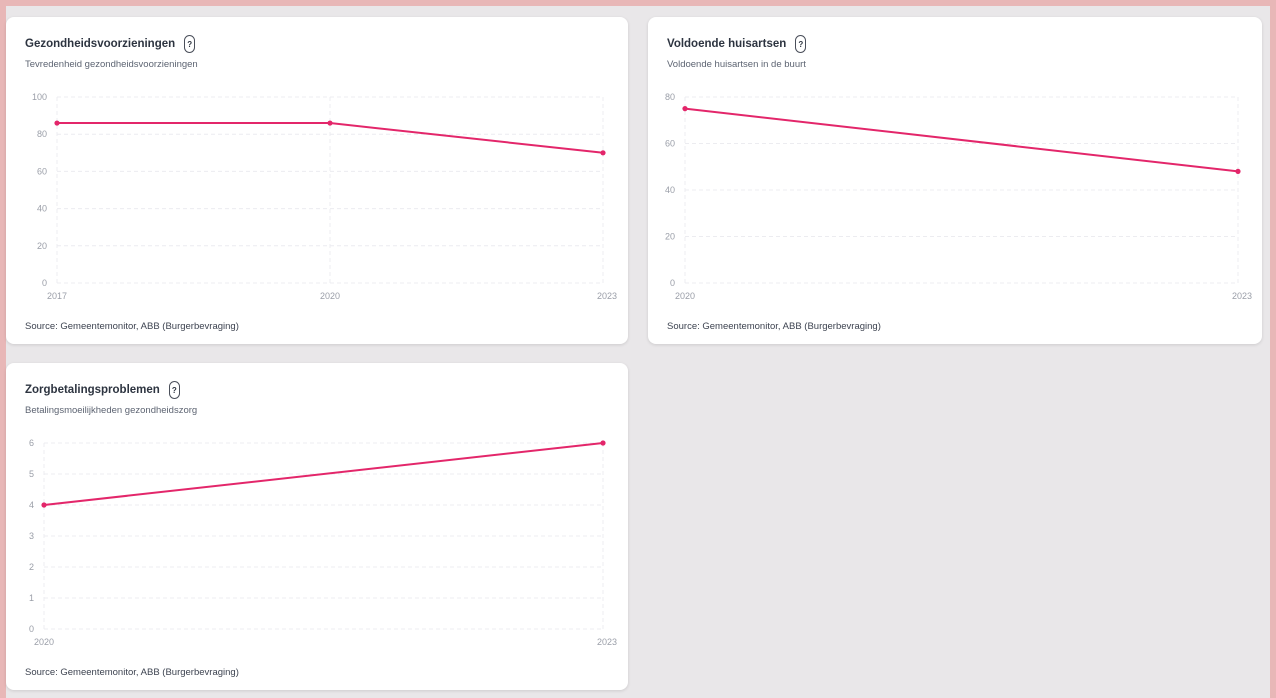 The image size is (1276, 698). I want to click on y-tick-label: 100, so click(39, 97).